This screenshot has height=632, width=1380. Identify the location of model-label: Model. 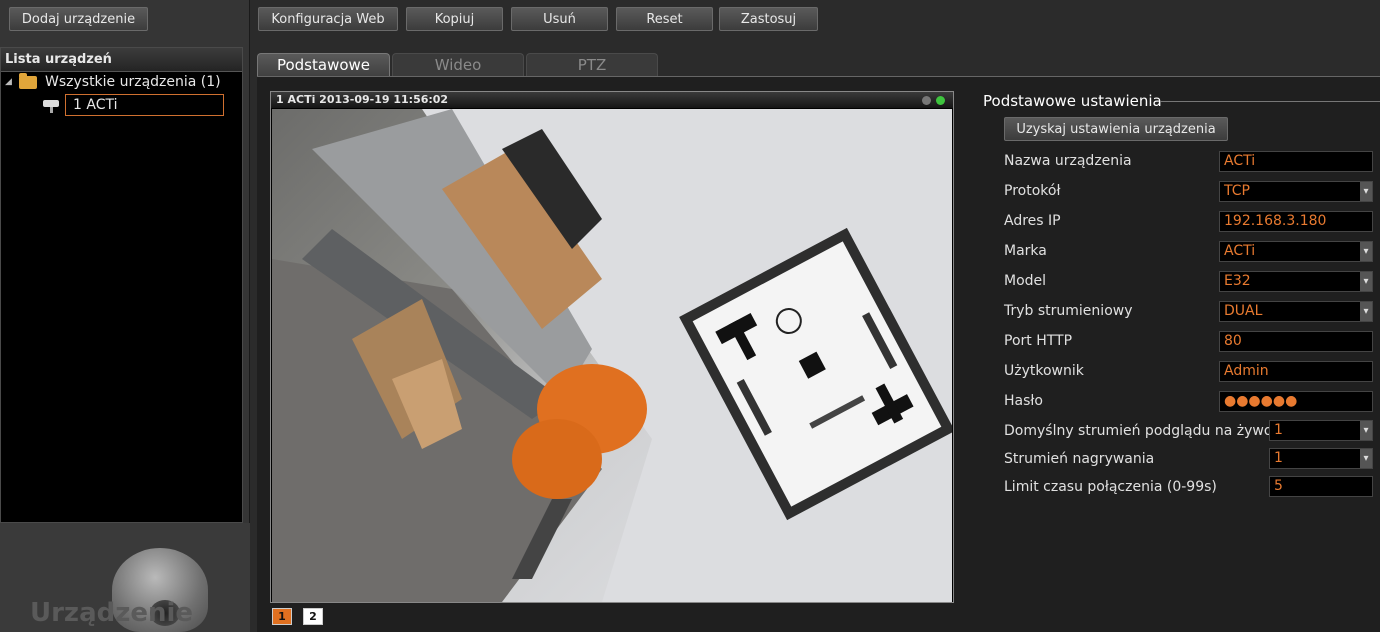
(1025, 281).